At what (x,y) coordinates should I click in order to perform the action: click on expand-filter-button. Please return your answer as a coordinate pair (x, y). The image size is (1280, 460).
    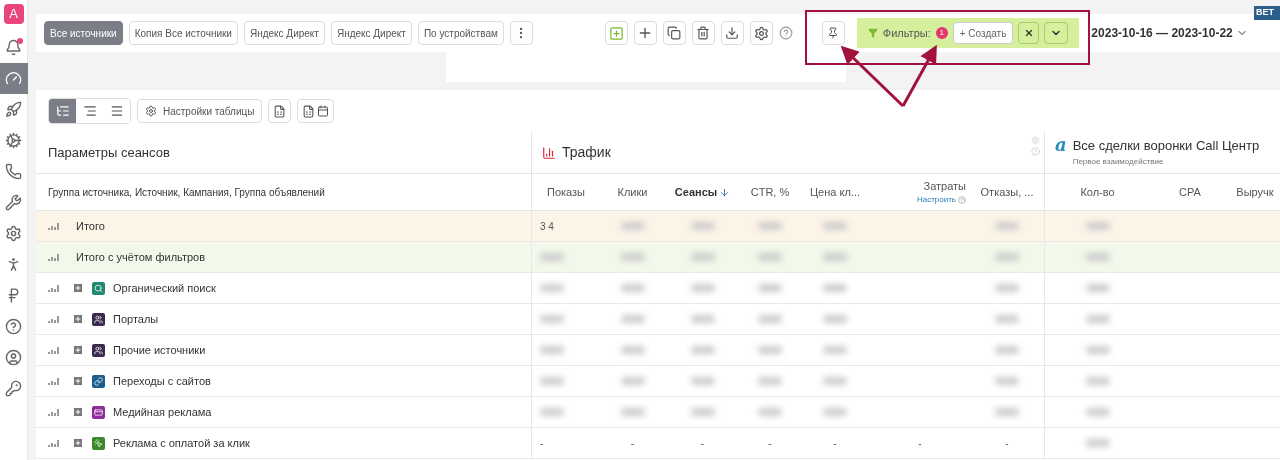
    Looking at the image, I should click on (1056, 33).